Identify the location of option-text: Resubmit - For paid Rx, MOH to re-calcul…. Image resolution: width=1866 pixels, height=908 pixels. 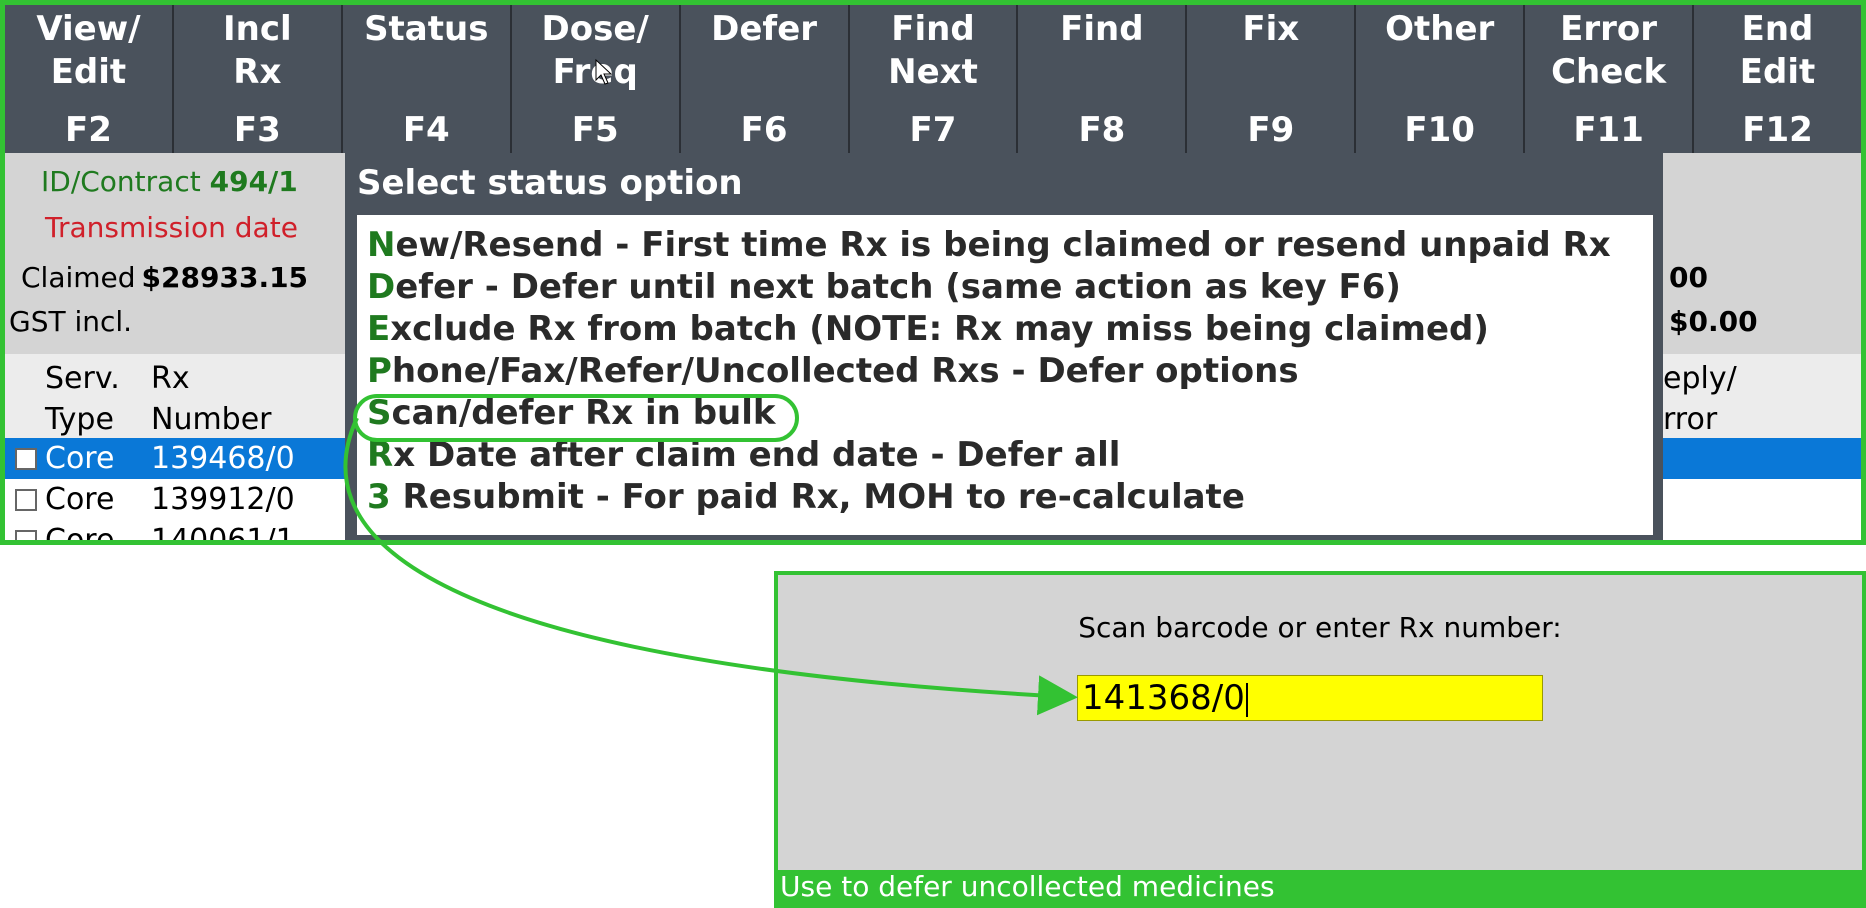
(817, 497).